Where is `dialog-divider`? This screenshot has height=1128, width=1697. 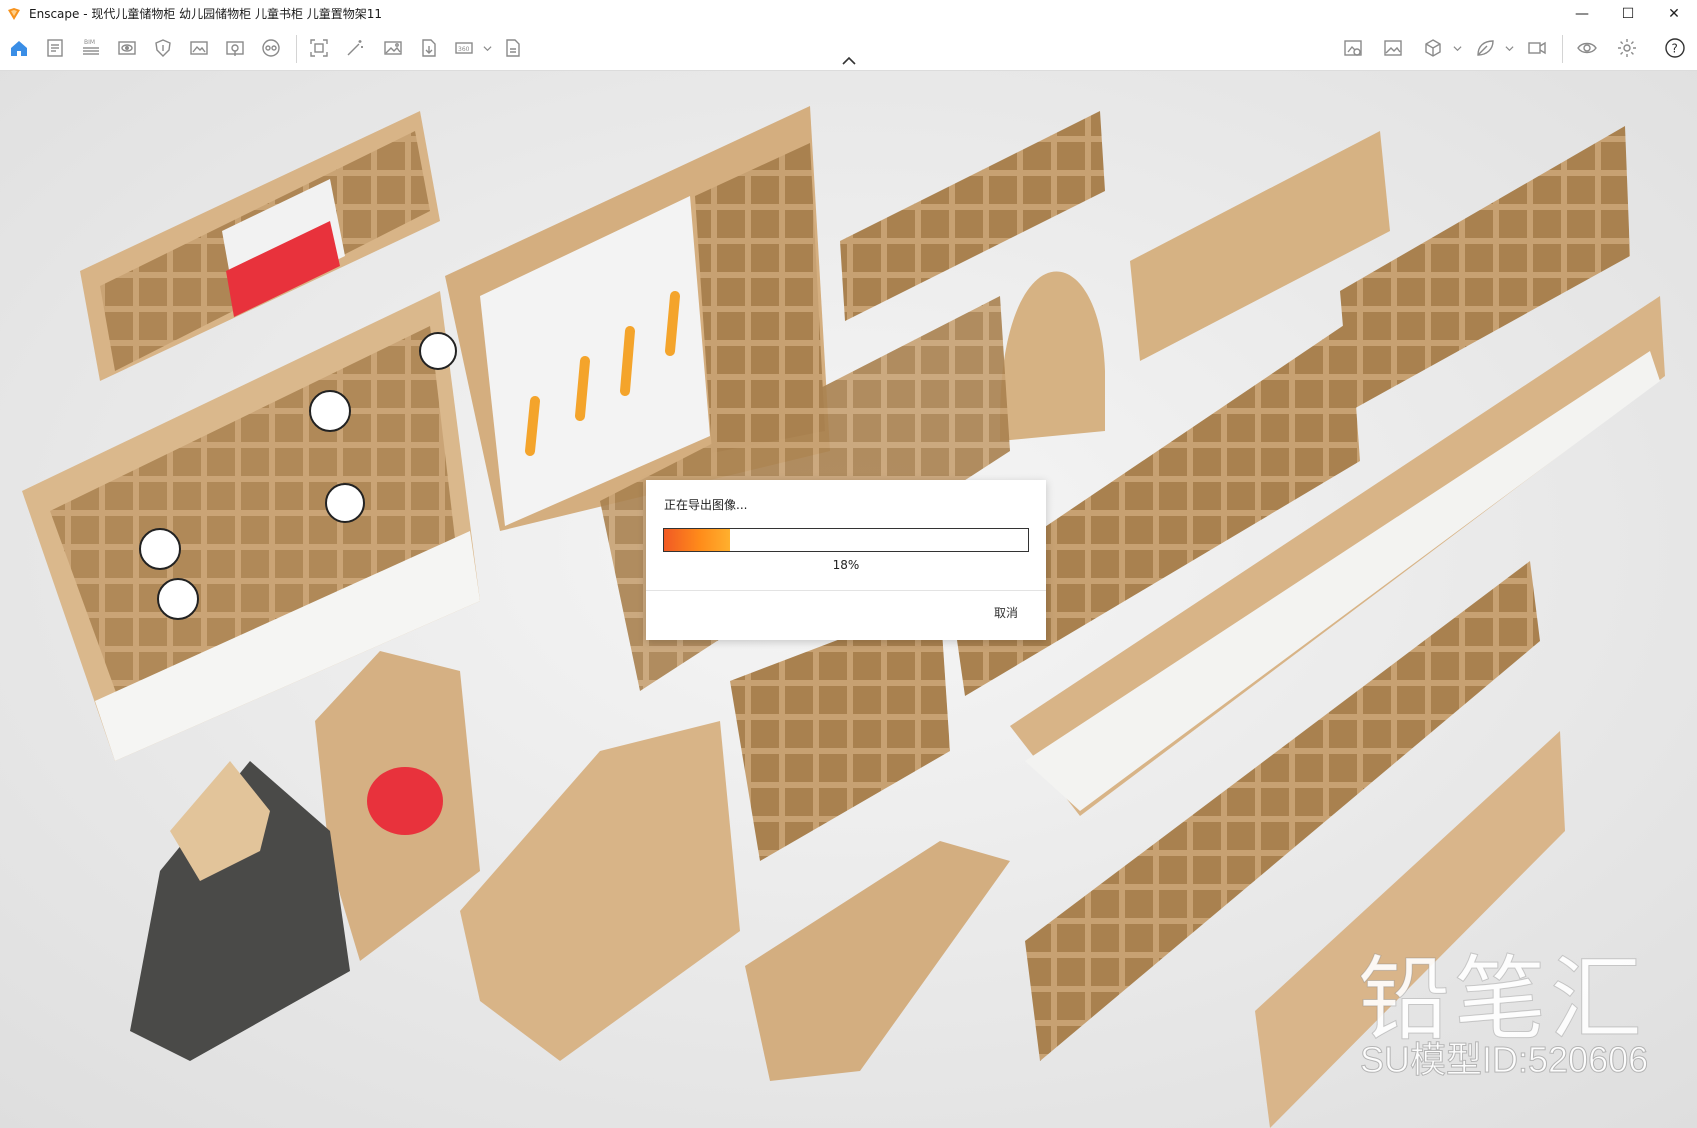 dialog-divider is located at coordinates (846, 590).